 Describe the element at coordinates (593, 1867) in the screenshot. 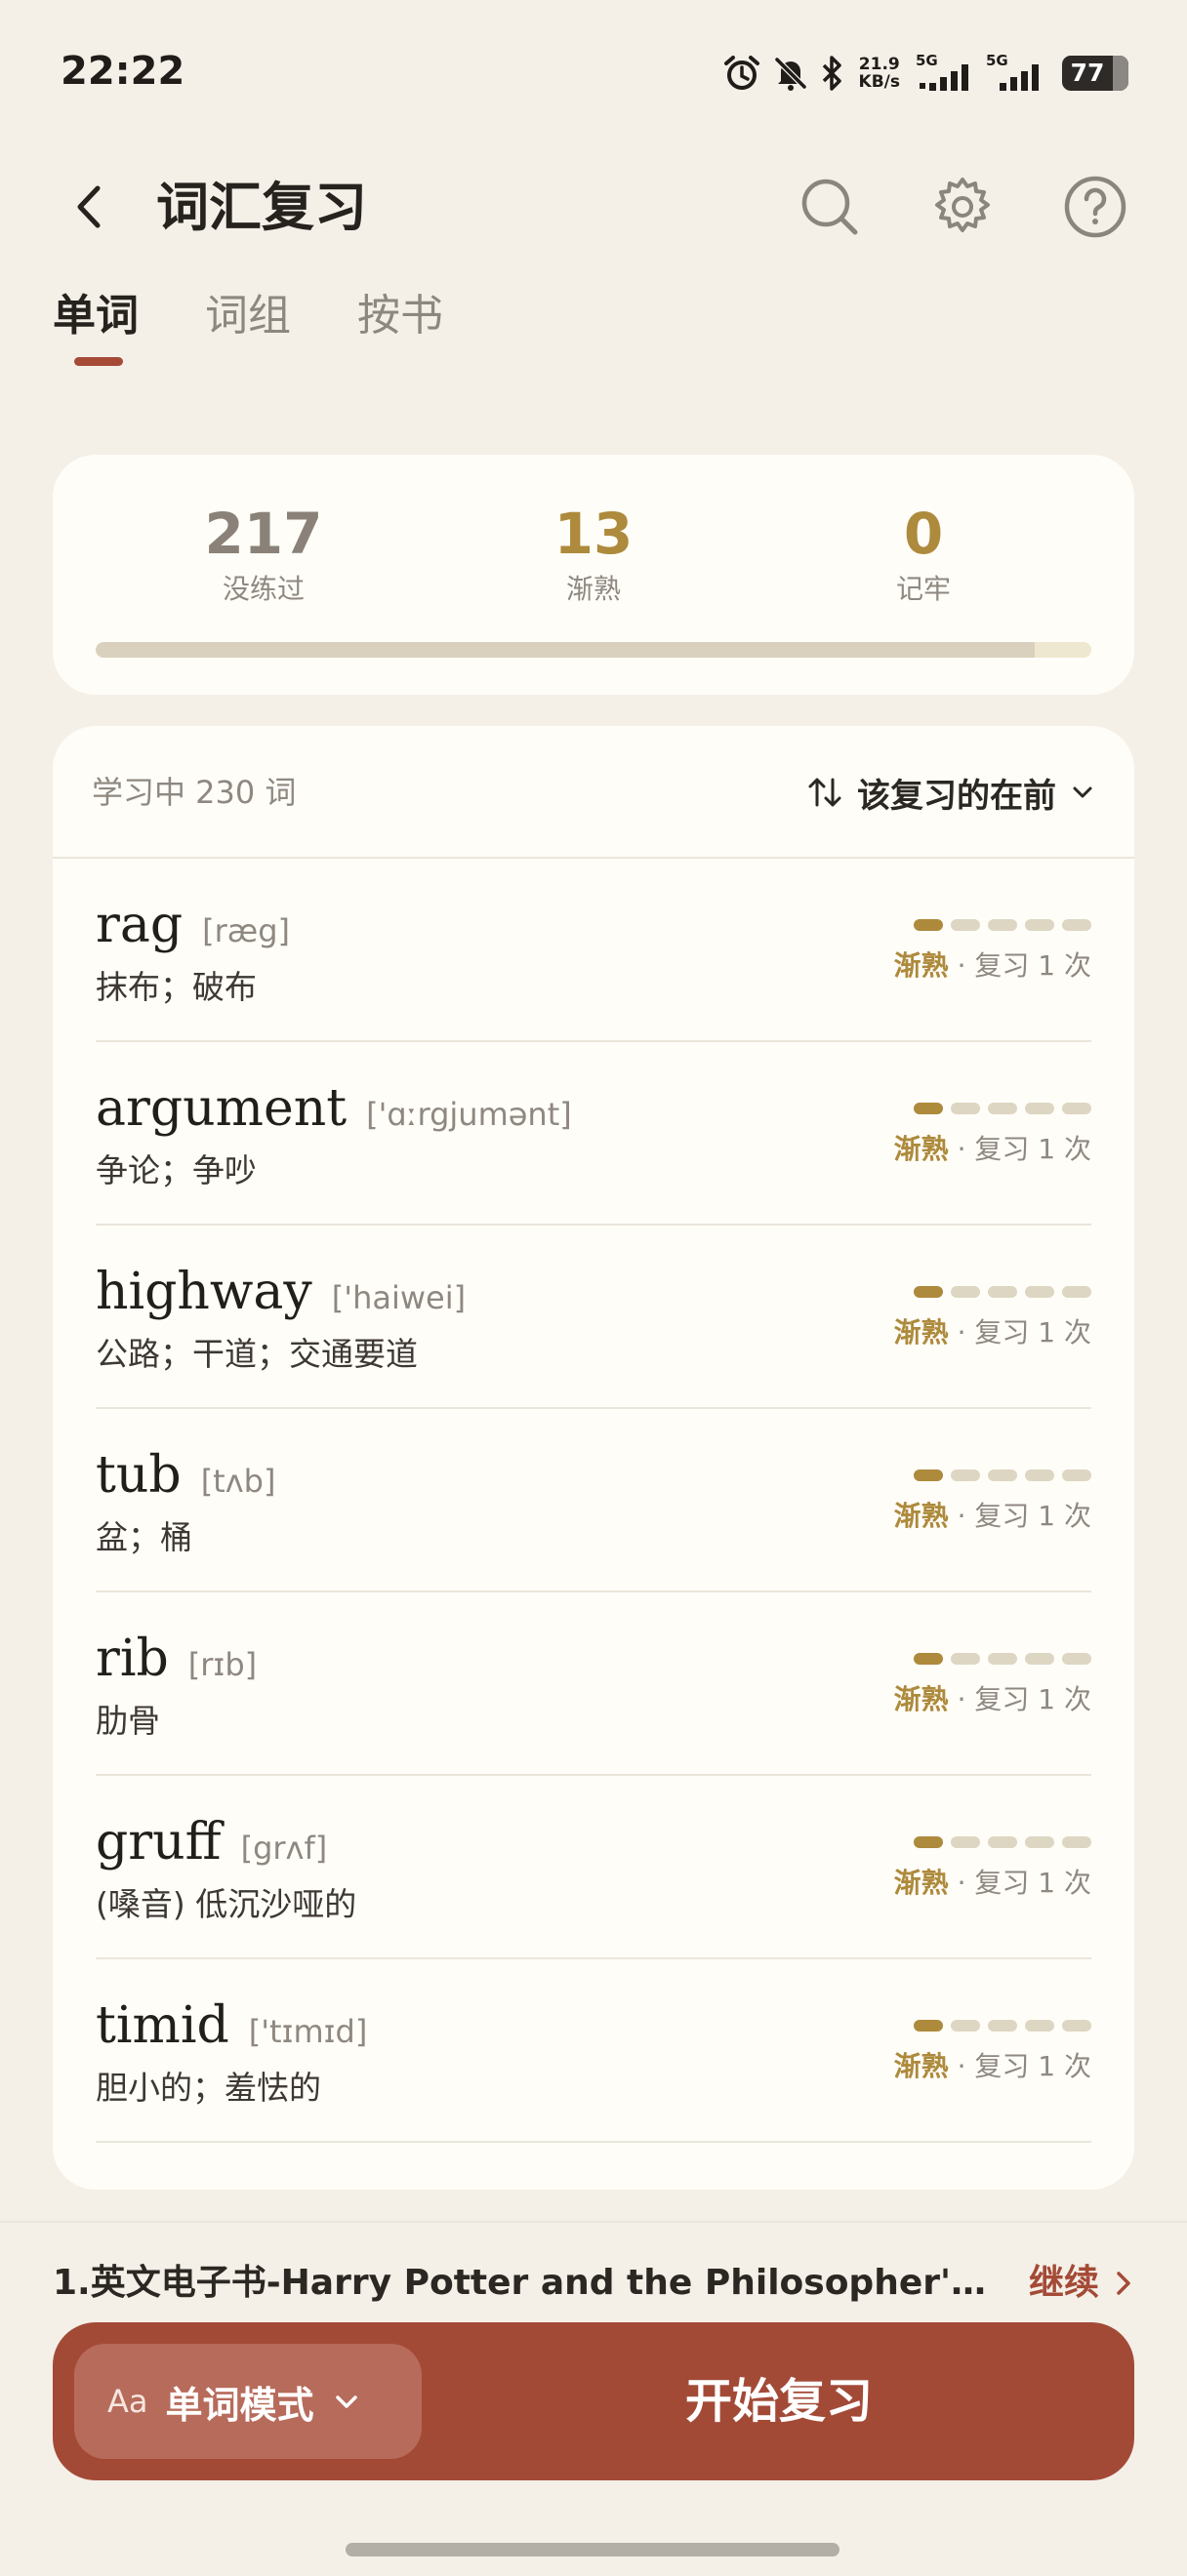

I see `word-row: gruff [grʌf] (嗓音) 低沉沙哑的 渐熟 · 复习 1 次` at that location.